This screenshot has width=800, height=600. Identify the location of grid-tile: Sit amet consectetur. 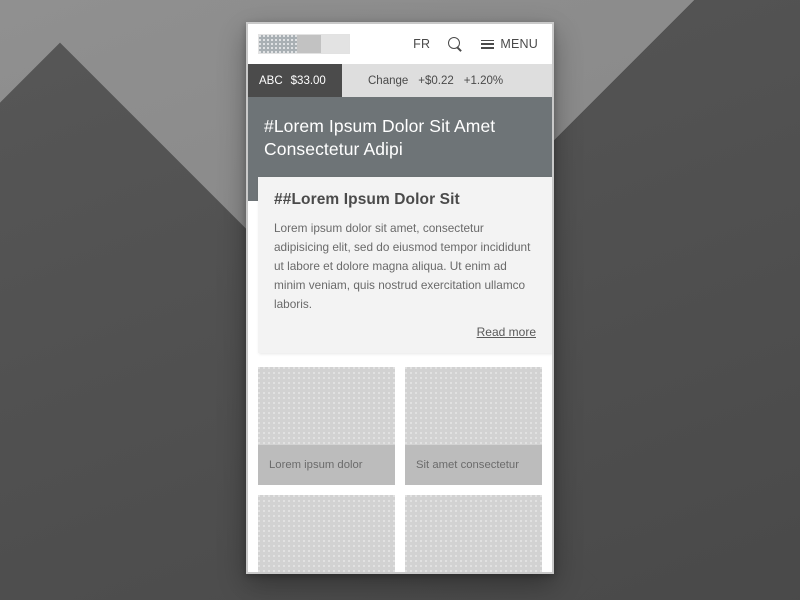
(473, 425).